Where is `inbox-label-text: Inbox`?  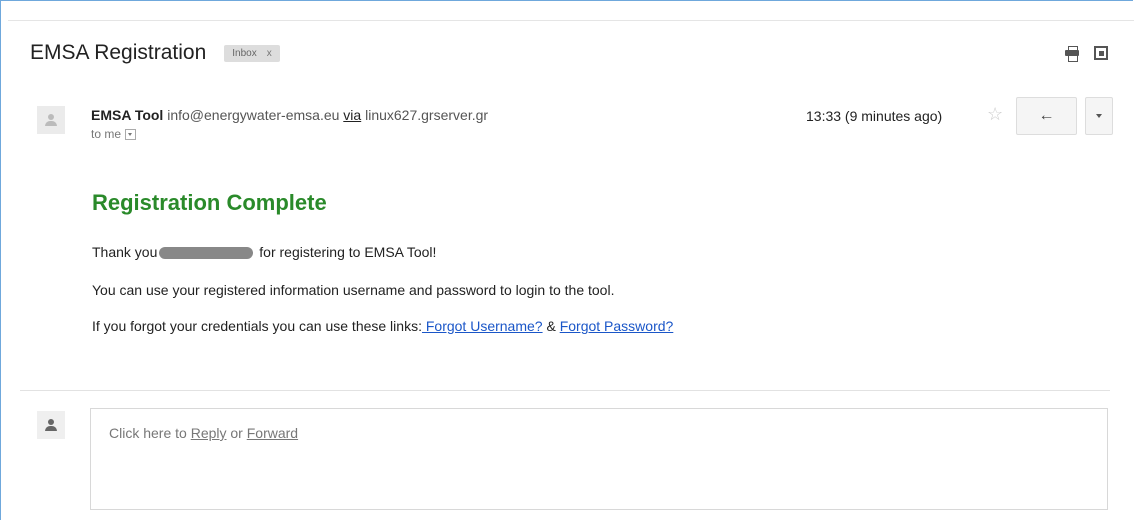
inbox-label-text: Inbox is located at coordinates (244, 53).